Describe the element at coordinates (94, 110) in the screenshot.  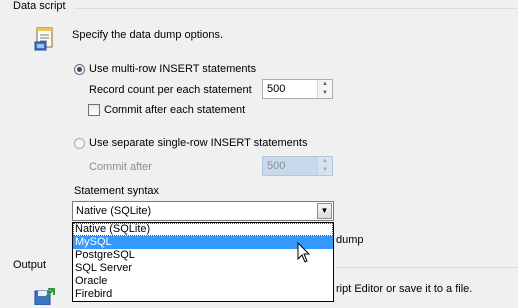
I see `commit-each-checkbox` at that location.